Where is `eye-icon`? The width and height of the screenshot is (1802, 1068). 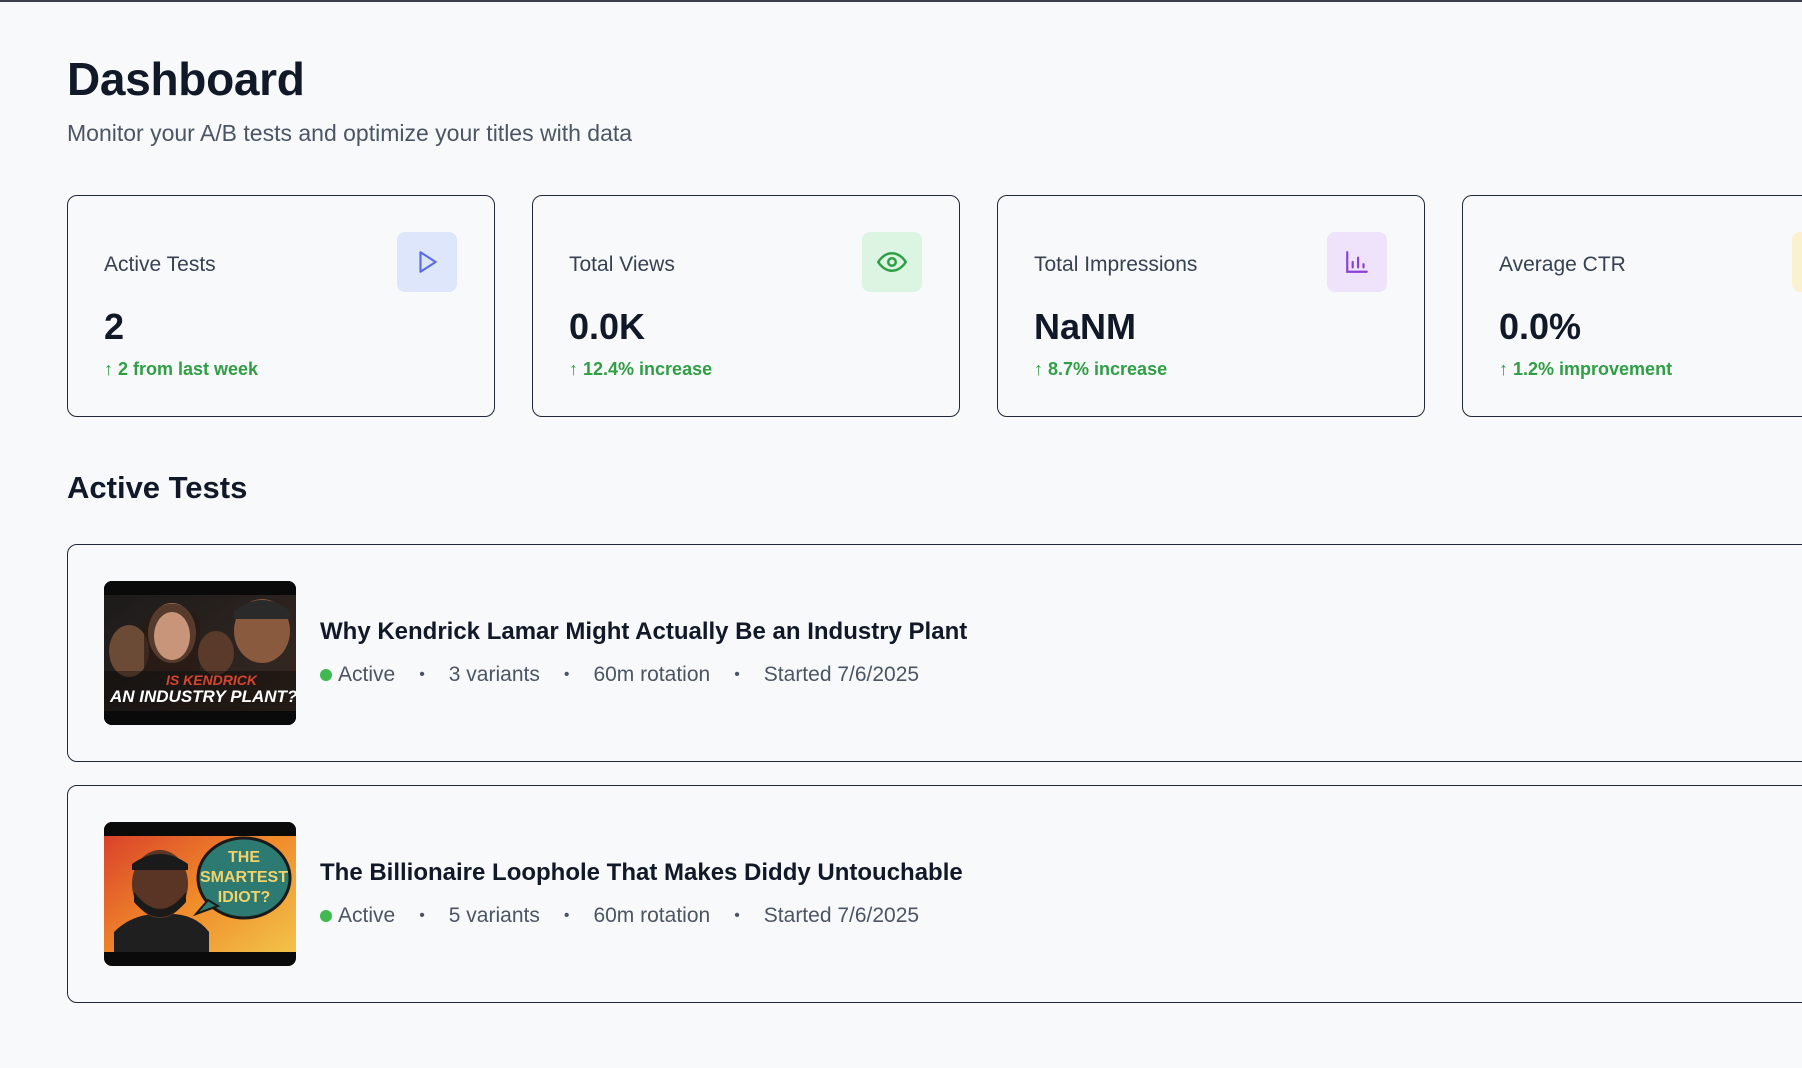
eye-icon is located at coordinates (892, 262).